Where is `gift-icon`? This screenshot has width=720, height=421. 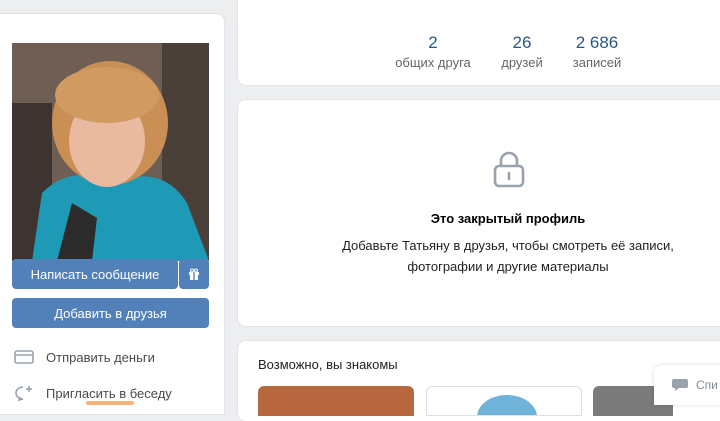
gift-icon is located at coordinates (194, 274).